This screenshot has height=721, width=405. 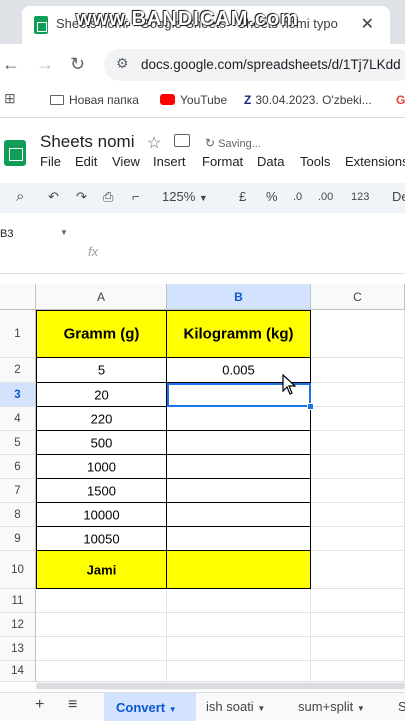 What do you see at coordinates (239, 443) in the screenshot?
I see `cell-B5` at bounding box center [239, 443].